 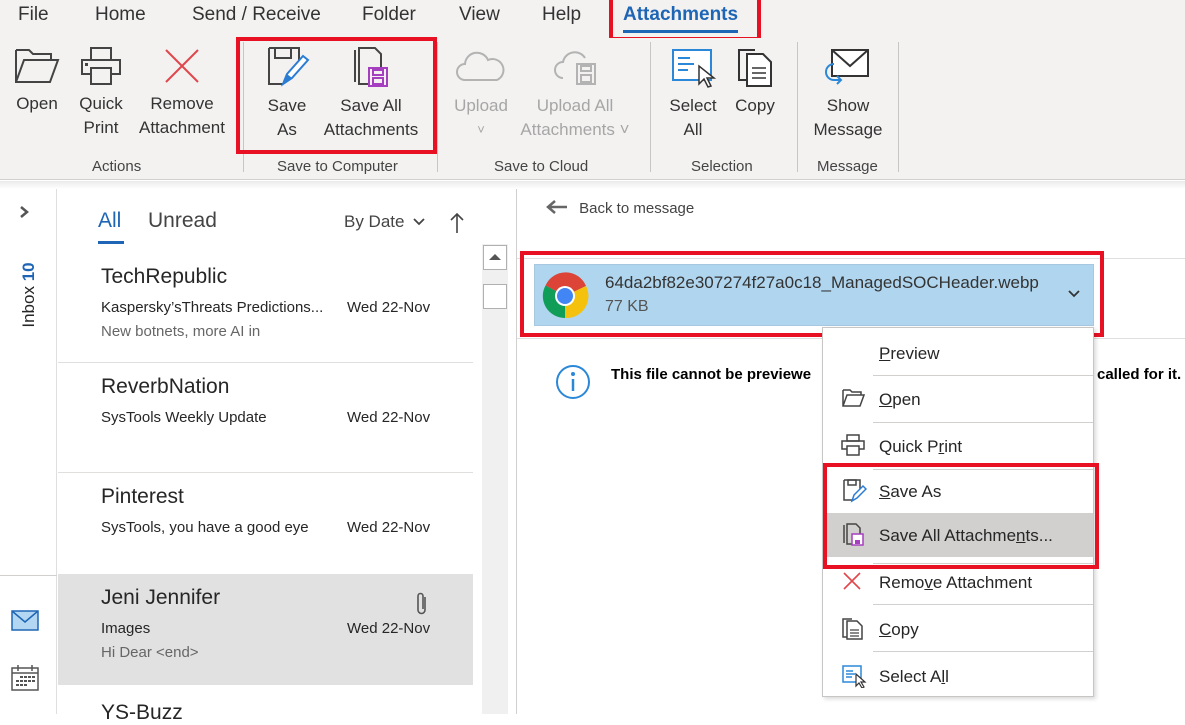 What do you see at coordinates (256, 15) in the screenshot?
I see `tab-send-receive: Send / Receive` at bounding box center [256, 15].